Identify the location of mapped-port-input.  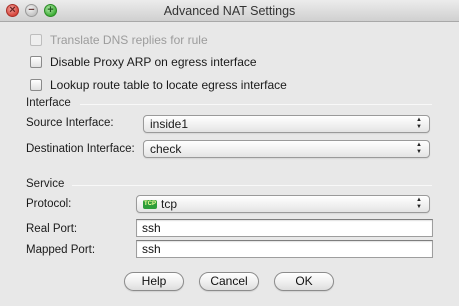
(284, 249).